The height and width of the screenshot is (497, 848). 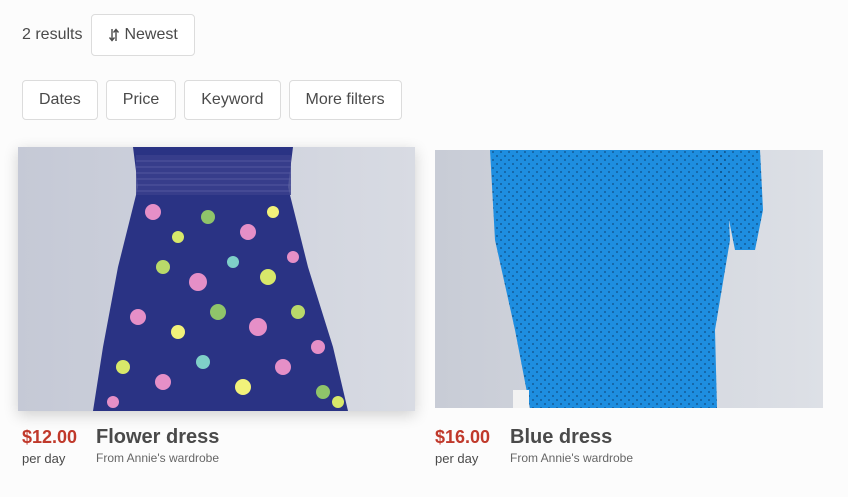 What do you see at coordinates (232, 100) in the screenshot?
I see `filter-keyword-button: Keyword` at bounding box center [232, 100].